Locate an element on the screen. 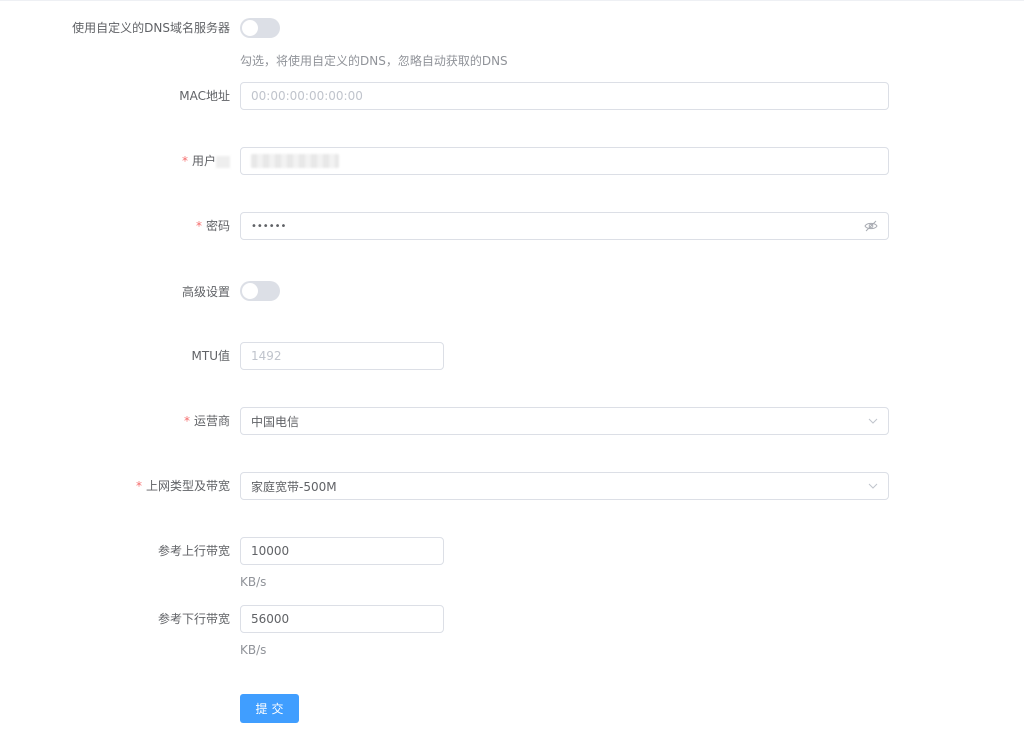 Image resolution: width=1024 pixels, height=743 pixels. isp-label: * 运营商 is located at coordinates (207, 421).